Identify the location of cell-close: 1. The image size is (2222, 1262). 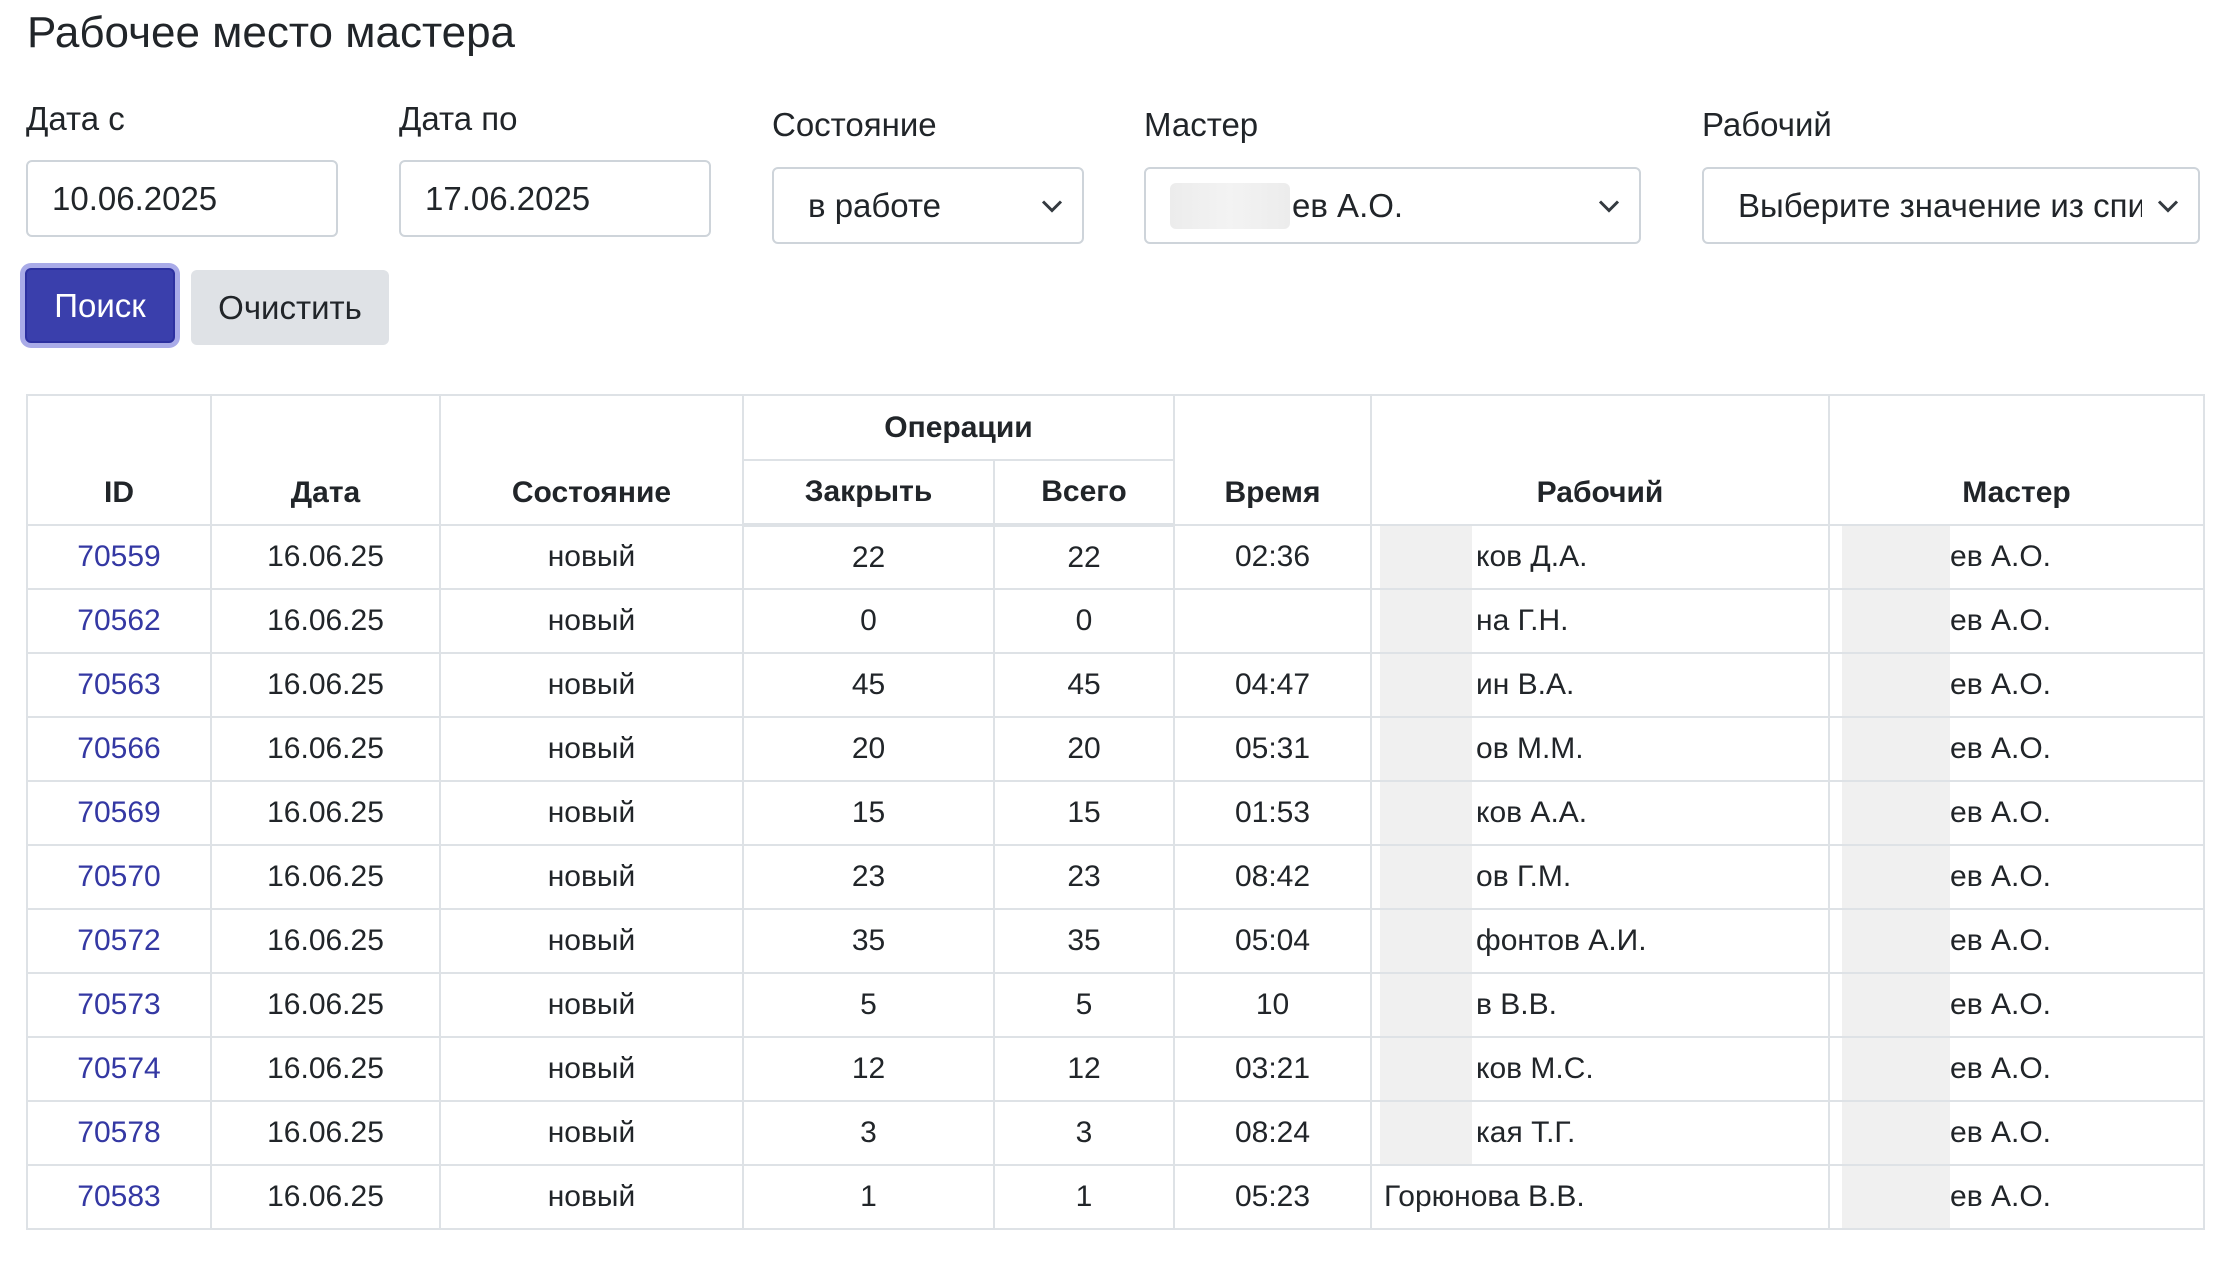
(868, 1197).